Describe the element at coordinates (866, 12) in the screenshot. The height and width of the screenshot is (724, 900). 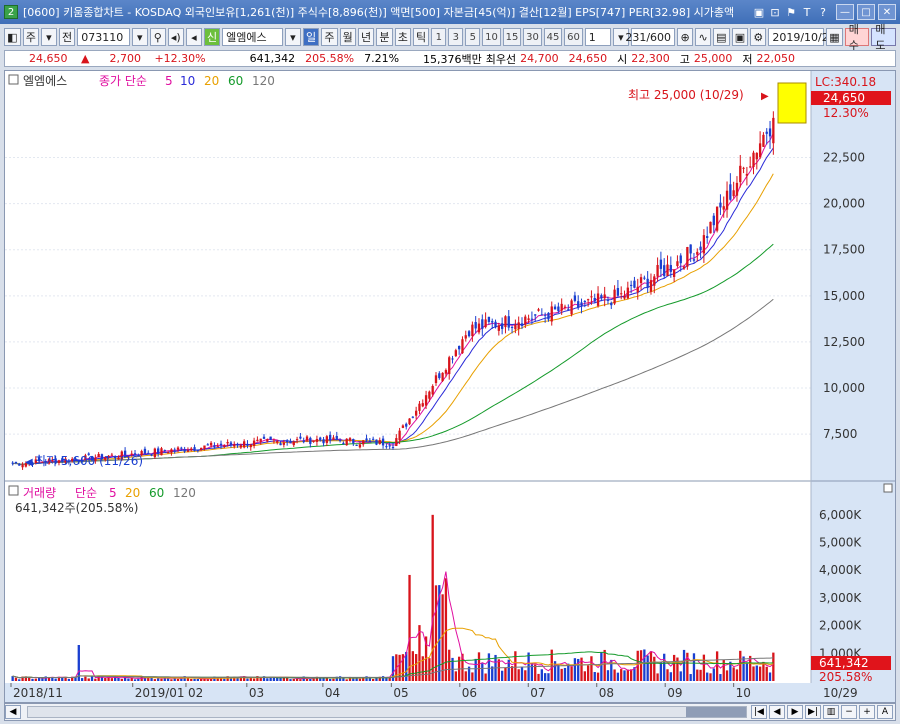
I see `maximize-button: □` at that location.